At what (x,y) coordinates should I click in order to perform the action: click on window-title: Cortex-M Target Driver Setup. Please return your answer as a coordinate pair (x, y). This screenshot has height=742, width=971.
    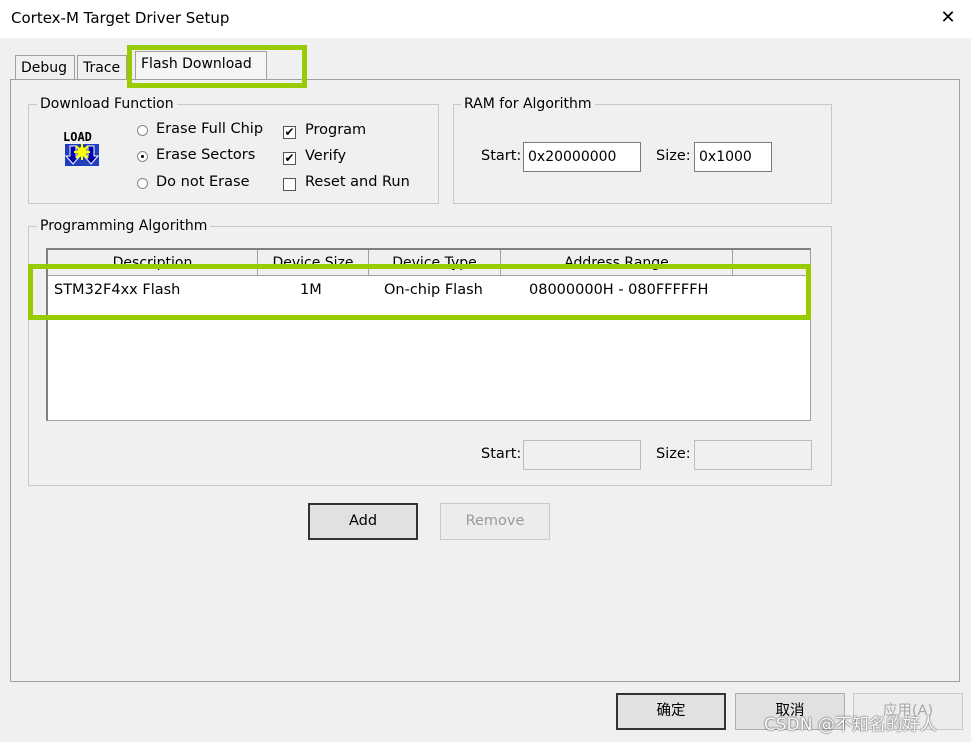
    Looking at the image, I should click on (120, 18).